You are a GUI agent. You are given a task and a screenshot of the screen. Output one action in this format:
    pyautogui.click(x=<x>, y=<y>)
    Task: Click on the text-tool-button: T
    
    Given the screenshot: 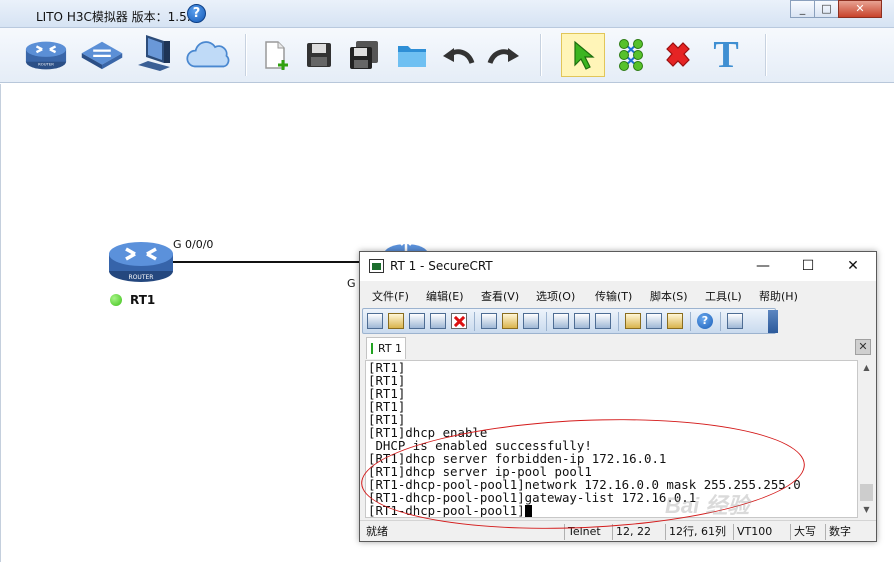 What is the action you would take?
    pyautogui.click(x=726, y=55)
    